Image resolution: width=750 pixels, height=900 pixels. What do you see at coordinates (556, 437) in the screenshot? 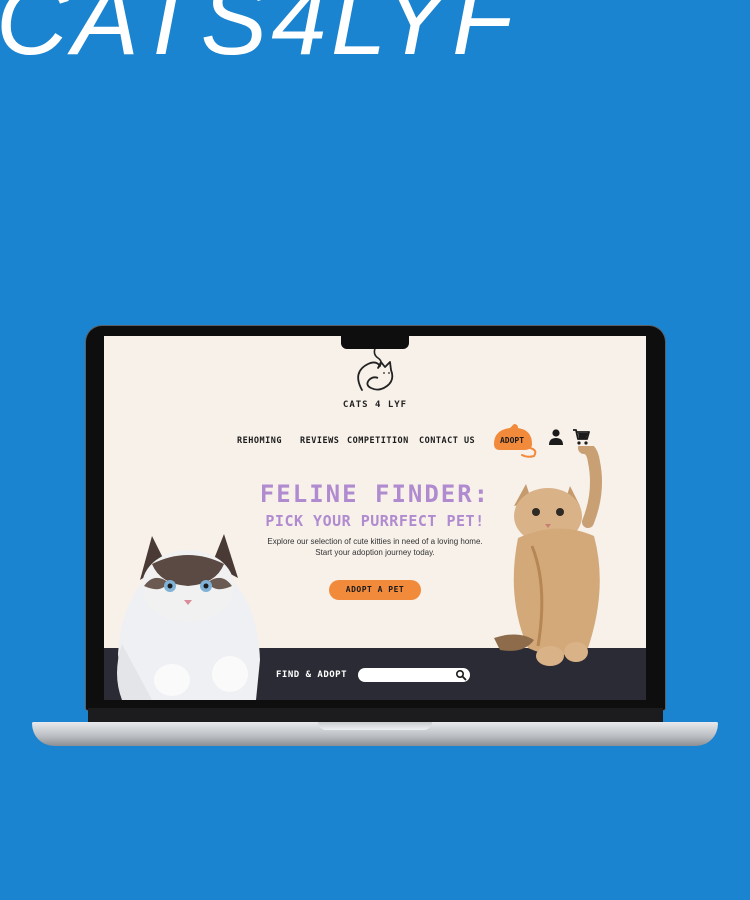
I see `user-icon` at bounding box center [556, 437].